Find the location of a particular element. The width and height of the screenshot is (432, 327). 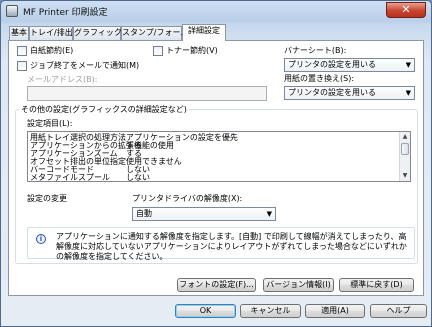

other-settings-group-title: その他の設定(グラフィックスの詳細設定など) is located at coordinates (104, 109).